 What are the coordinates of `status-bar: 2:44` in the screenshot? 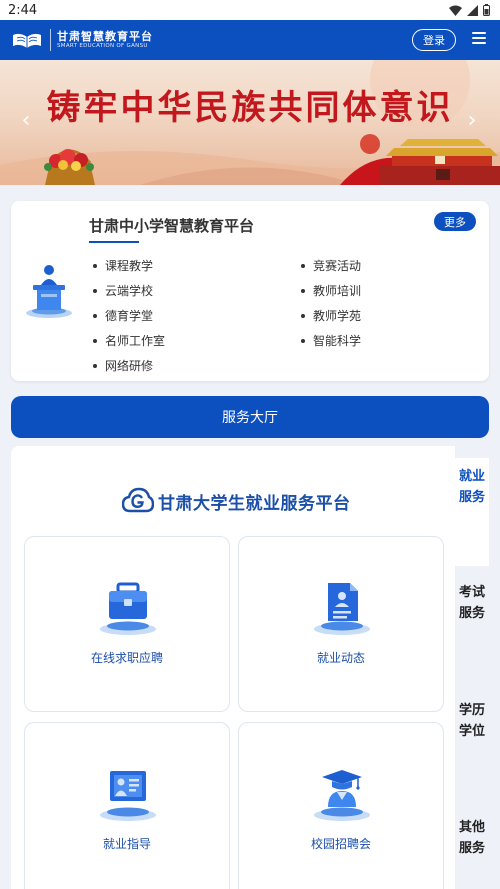 It's located at (250, 10).